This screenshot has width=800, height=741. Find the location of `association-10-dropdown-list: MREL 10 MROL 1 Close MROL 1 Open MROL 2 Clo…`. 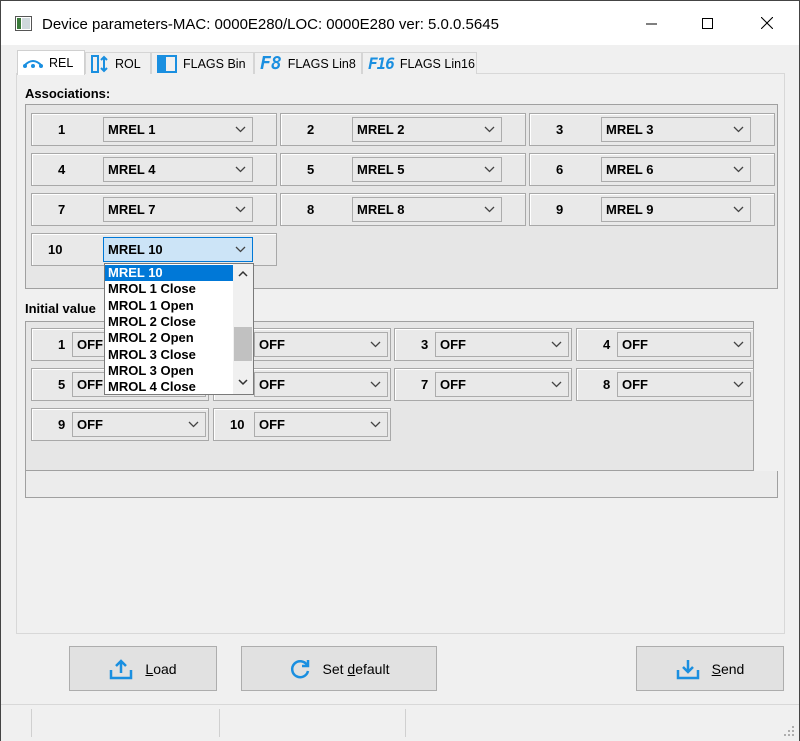

association-10-dropdown-list: MREL 10 MROL 1 Close MROL 1 Open MROL 2 Clo… is located at coordinates (179, 329).